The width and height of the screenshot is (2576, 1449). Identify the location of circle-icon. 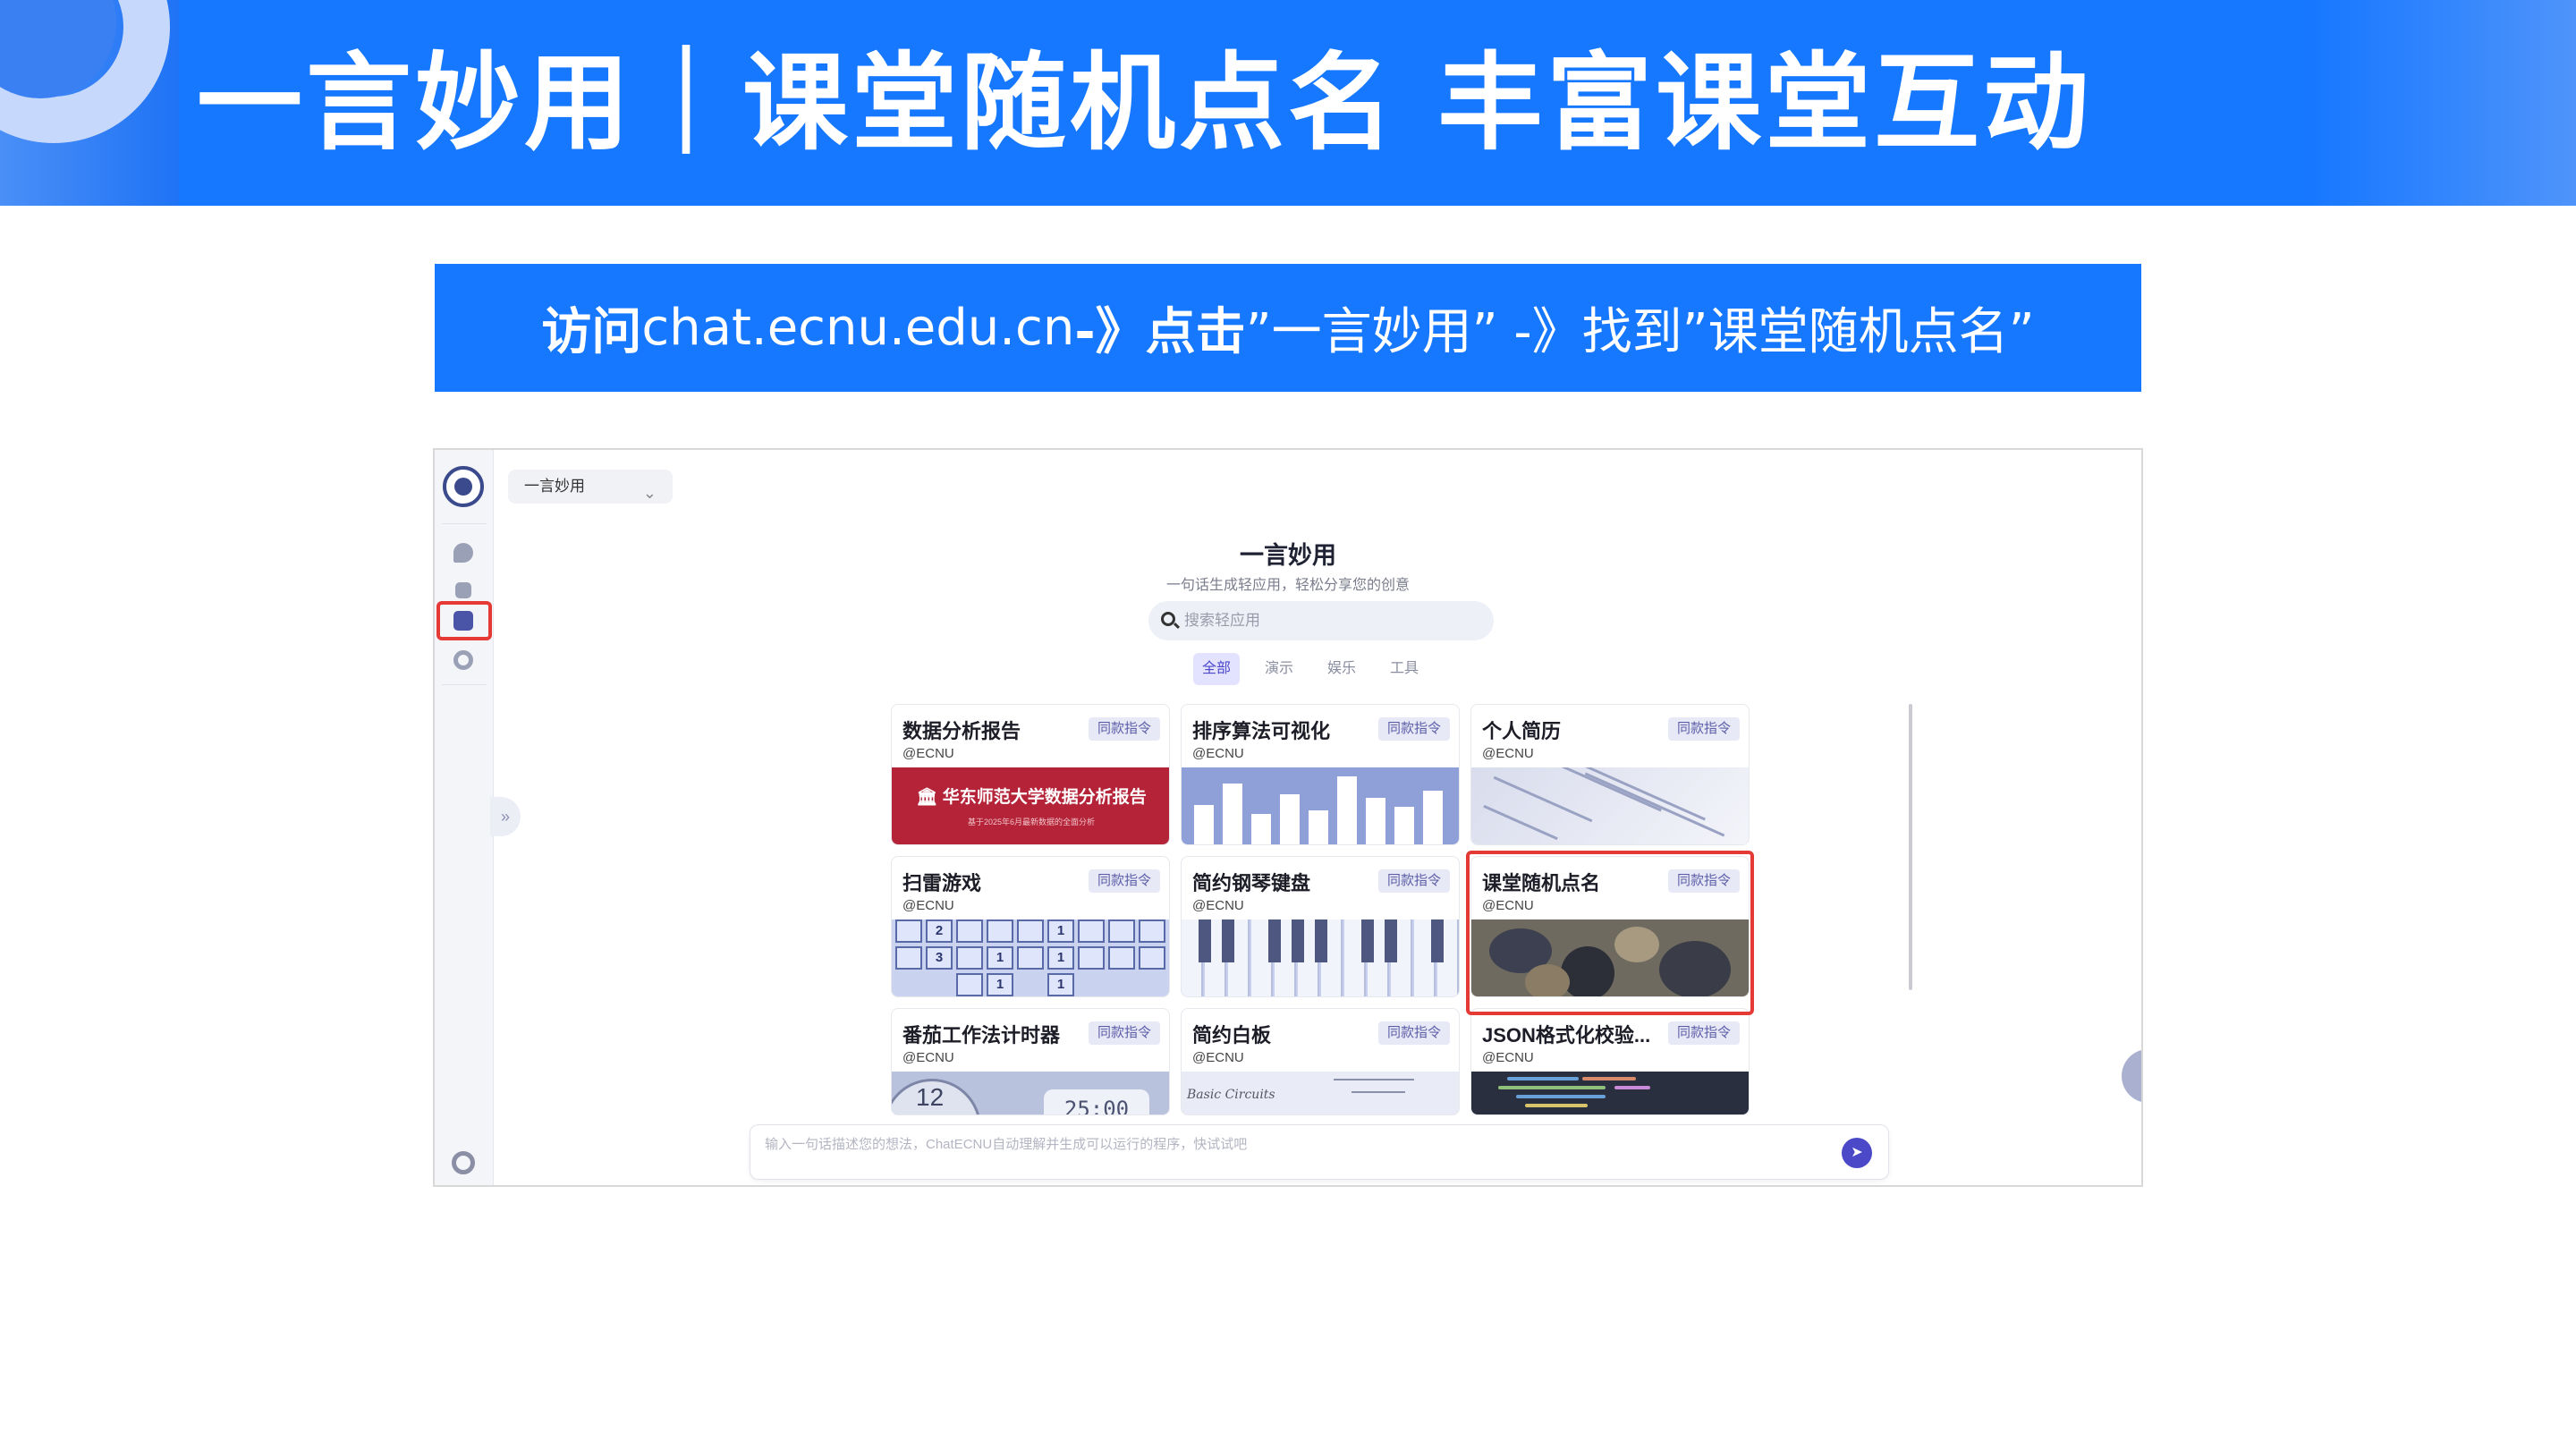
(463, 660).